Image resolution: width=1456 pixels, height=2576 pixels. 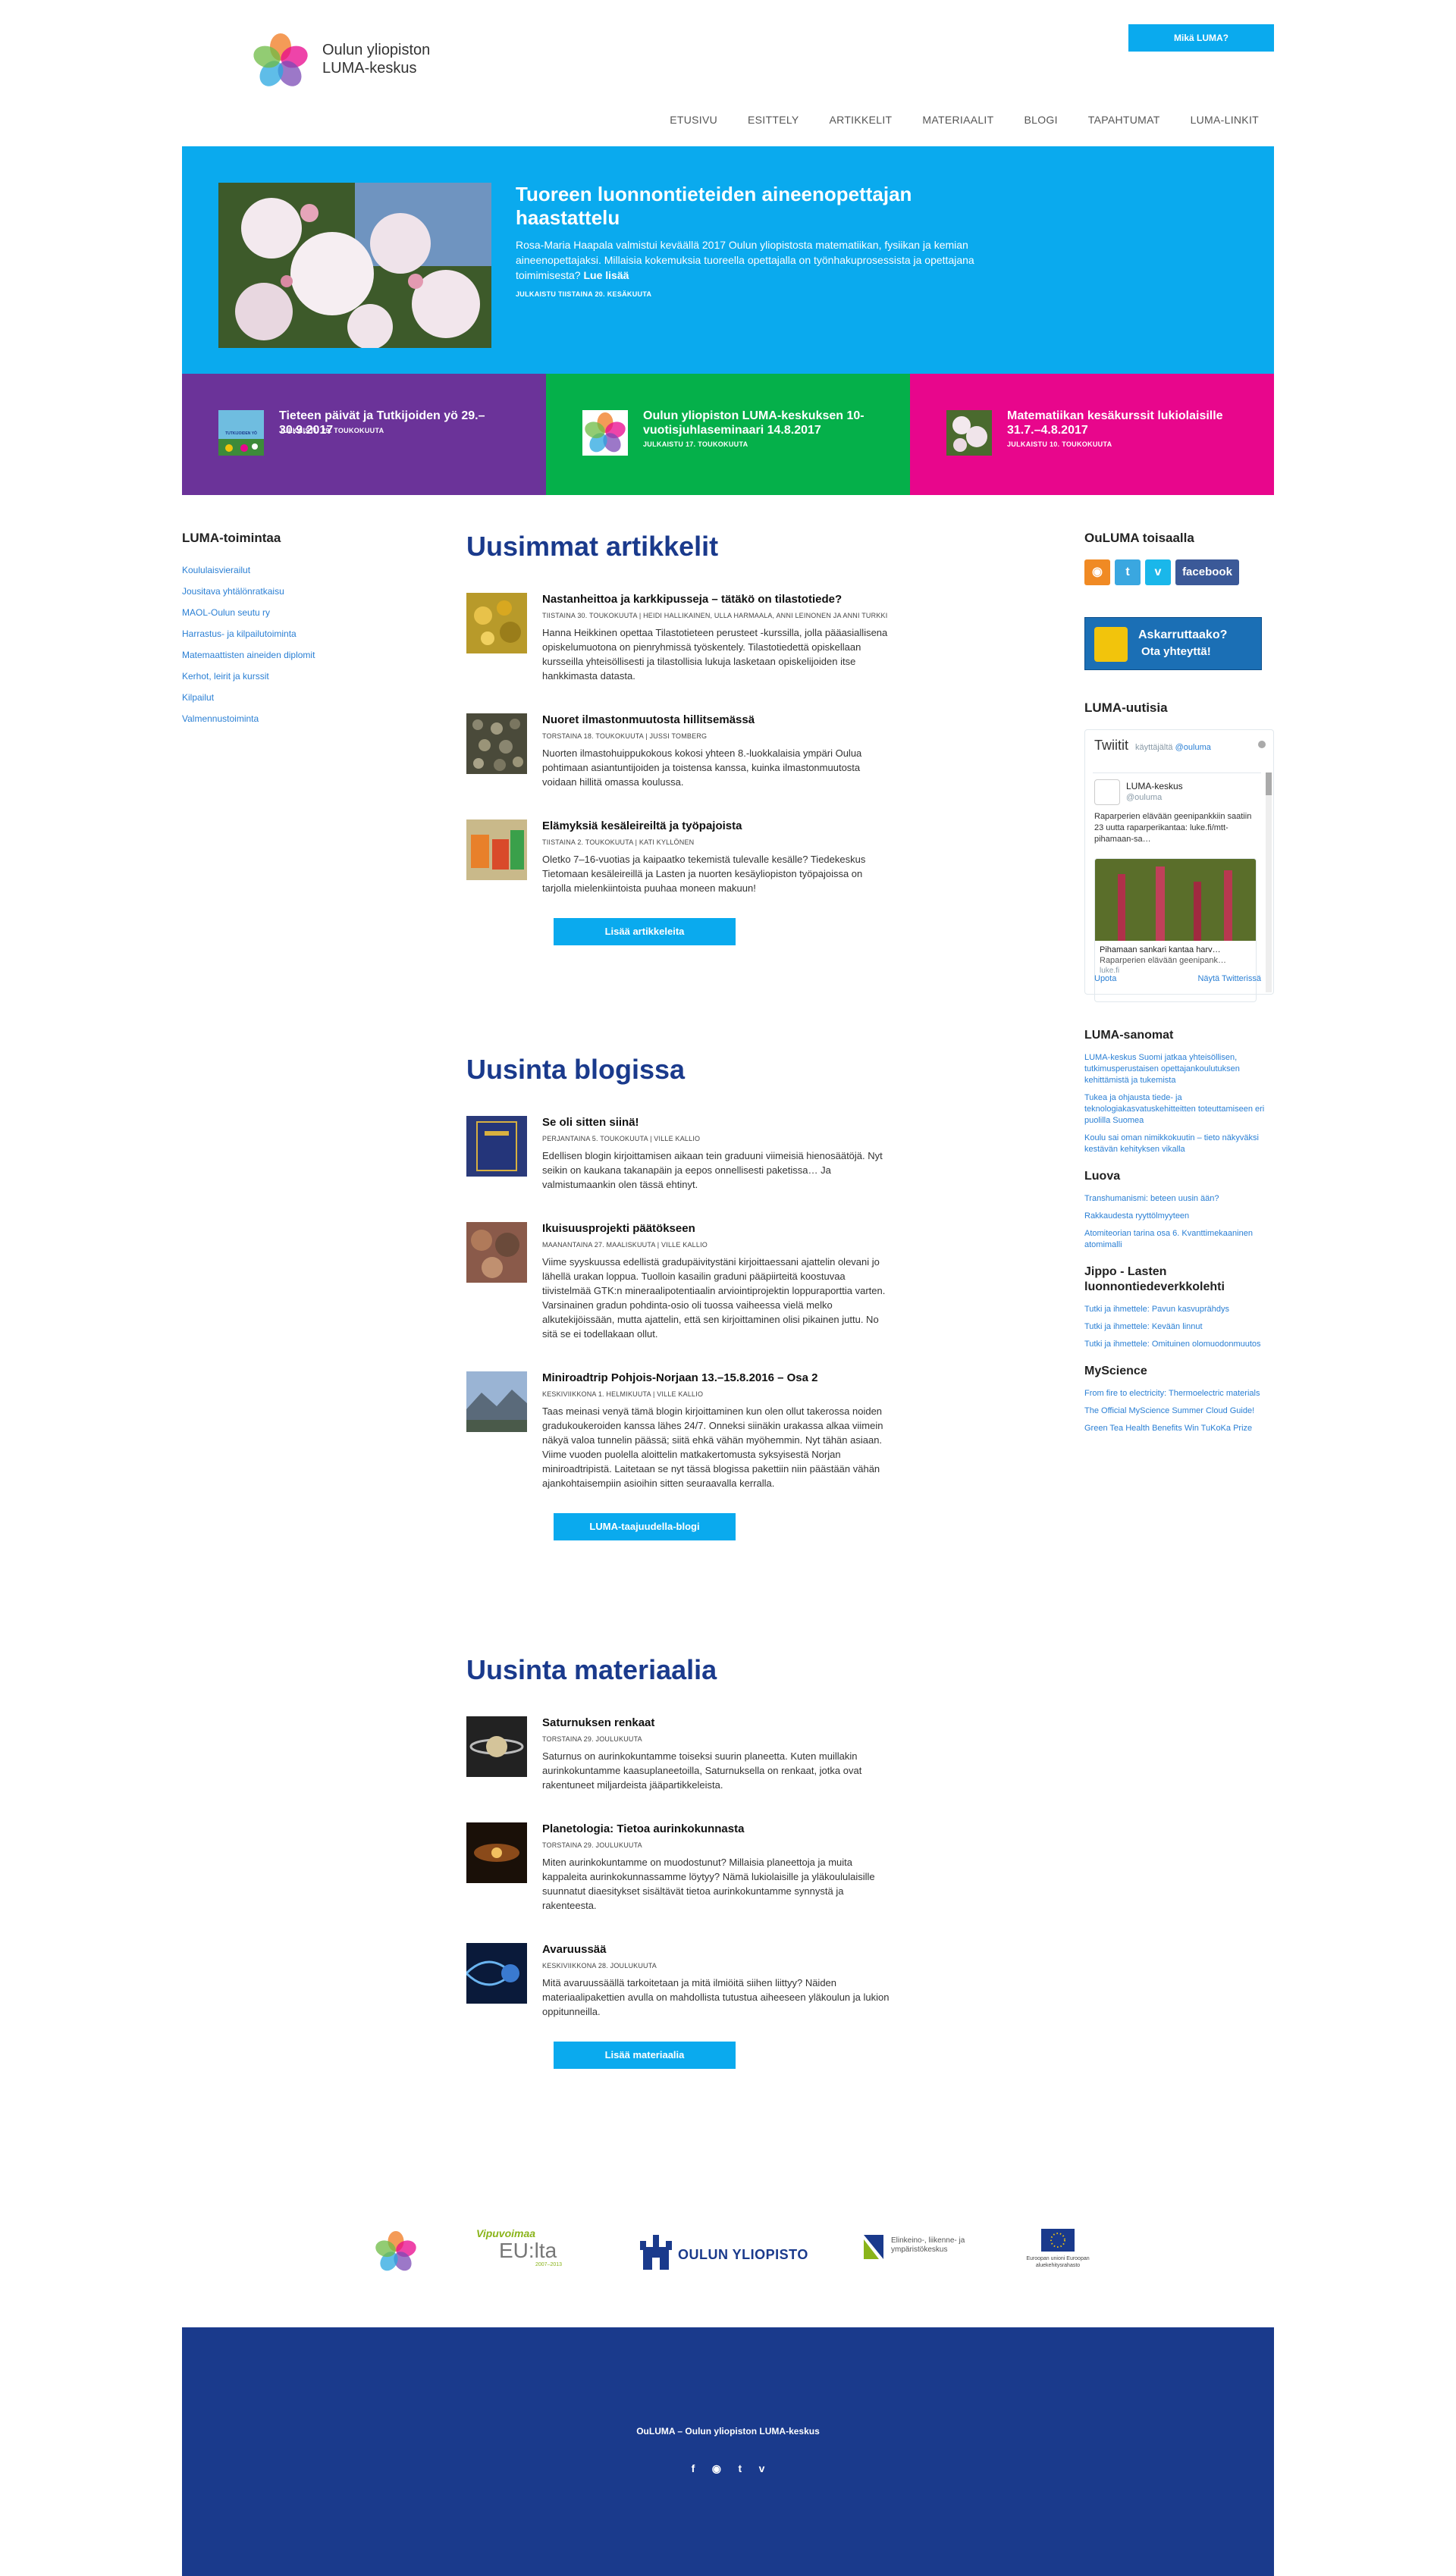 What do you see at coordinates (1107, 792) in the screenshot?
I see `avatar` at bounding box center [1107, 792].